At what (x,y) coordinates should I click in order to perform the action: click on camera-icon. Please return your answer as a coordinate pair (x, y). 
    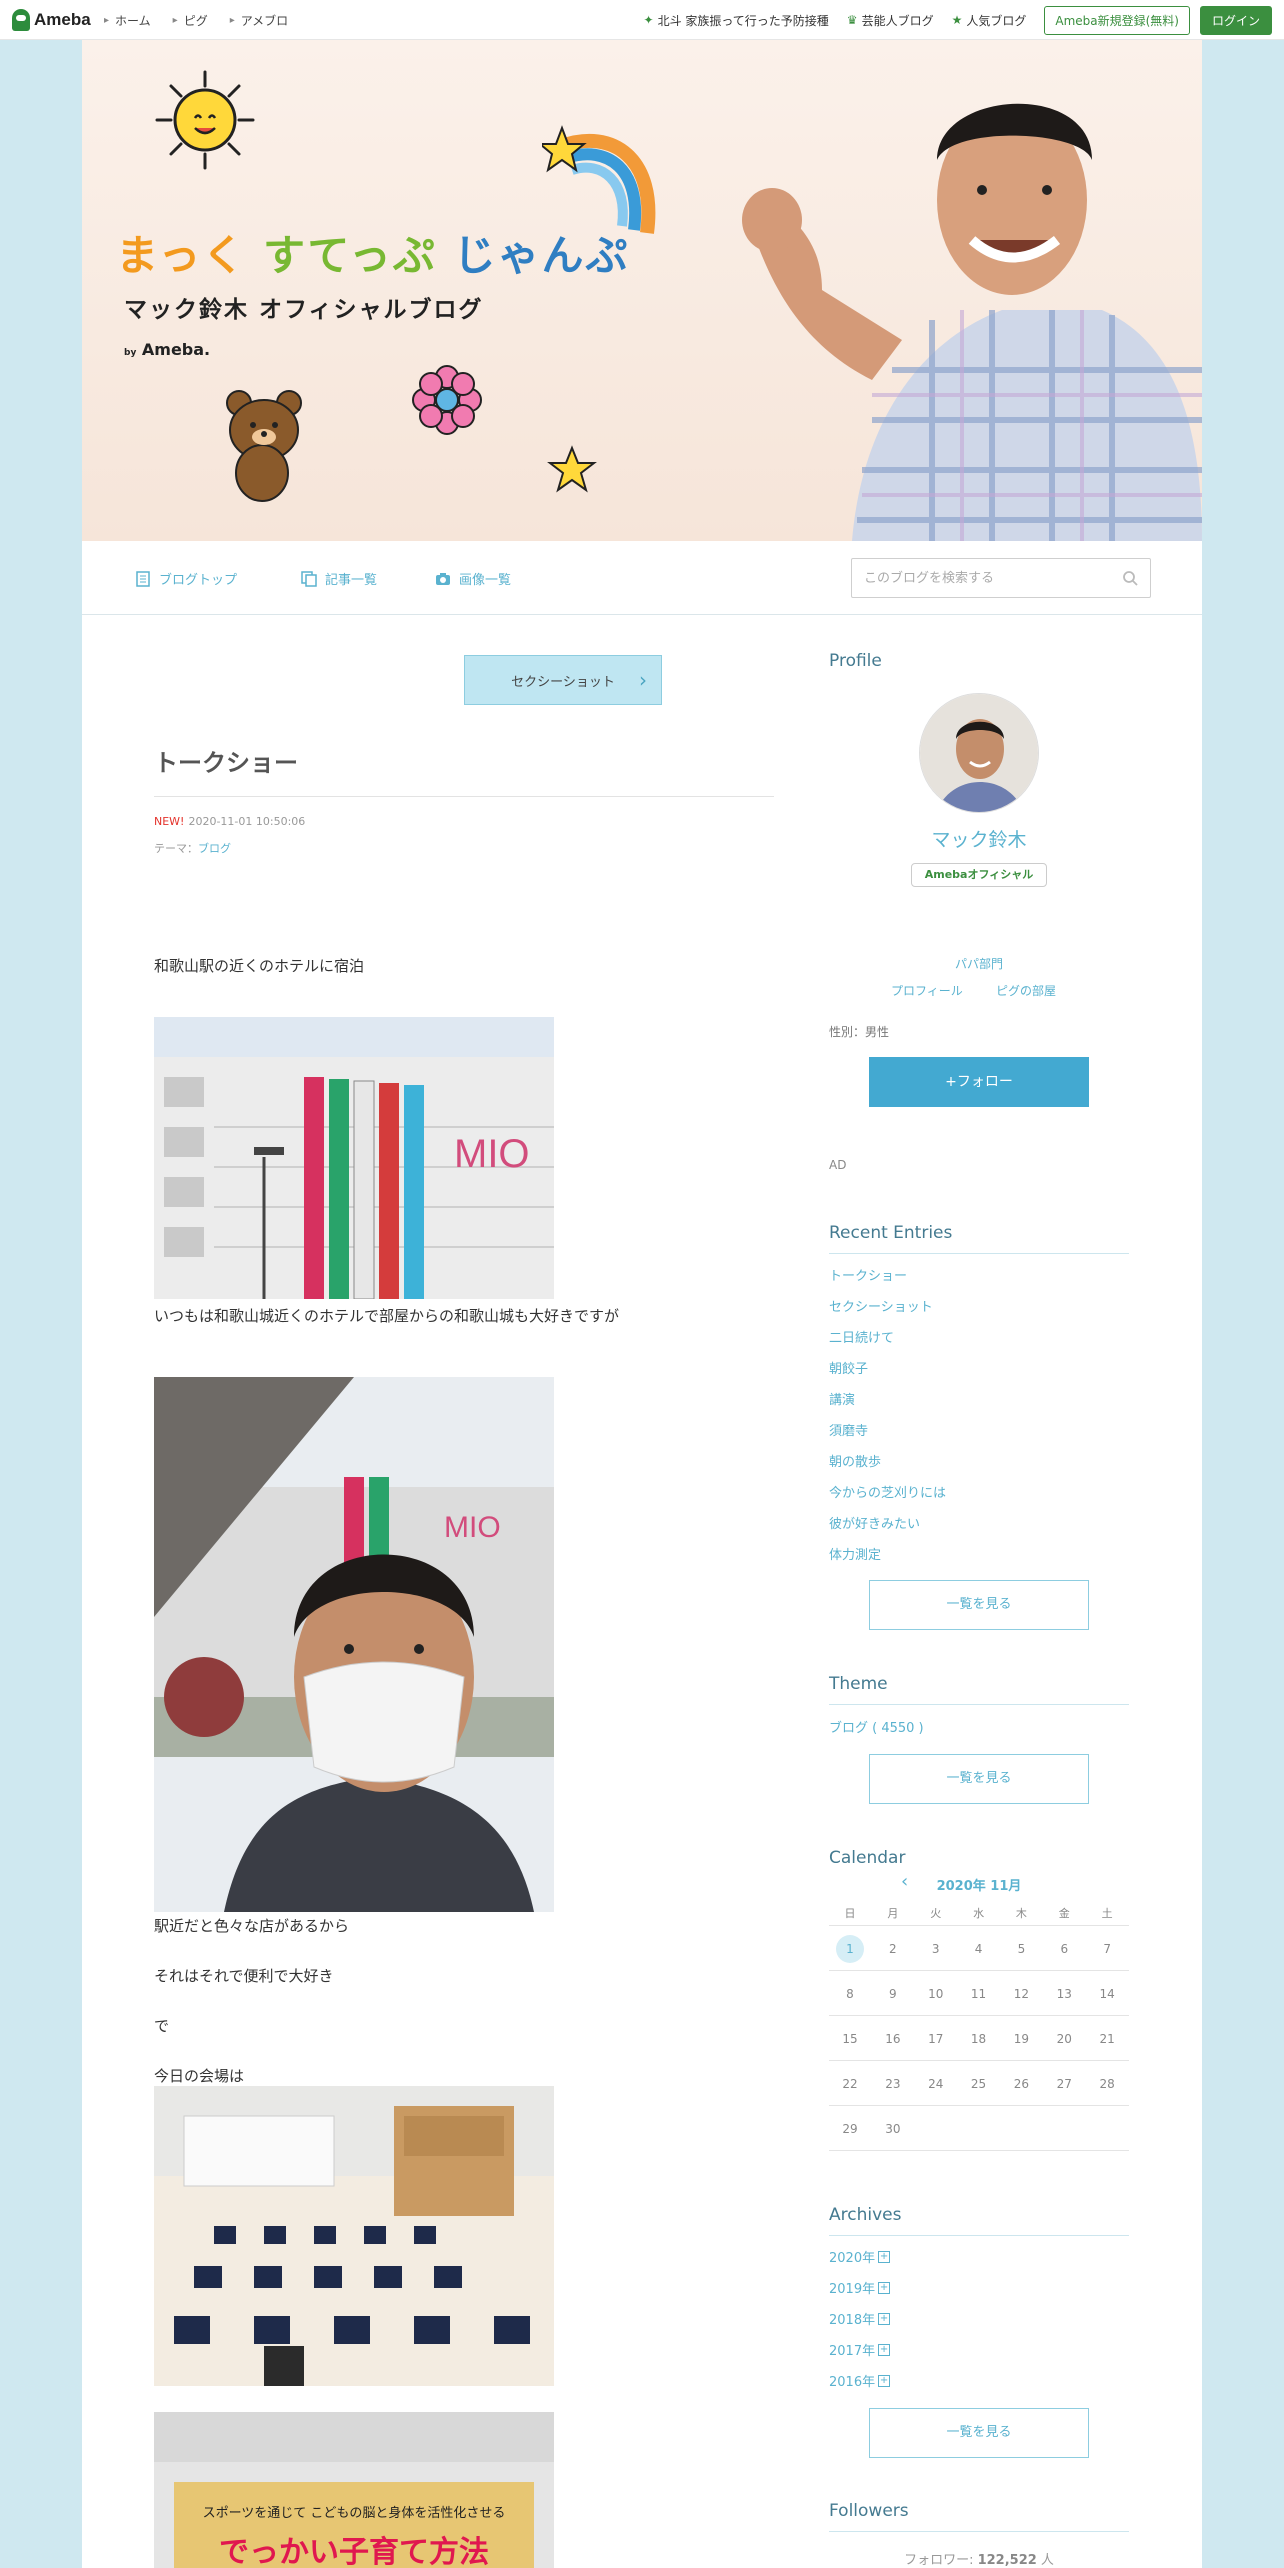
    Looking at the image, I should click on (443, 578).